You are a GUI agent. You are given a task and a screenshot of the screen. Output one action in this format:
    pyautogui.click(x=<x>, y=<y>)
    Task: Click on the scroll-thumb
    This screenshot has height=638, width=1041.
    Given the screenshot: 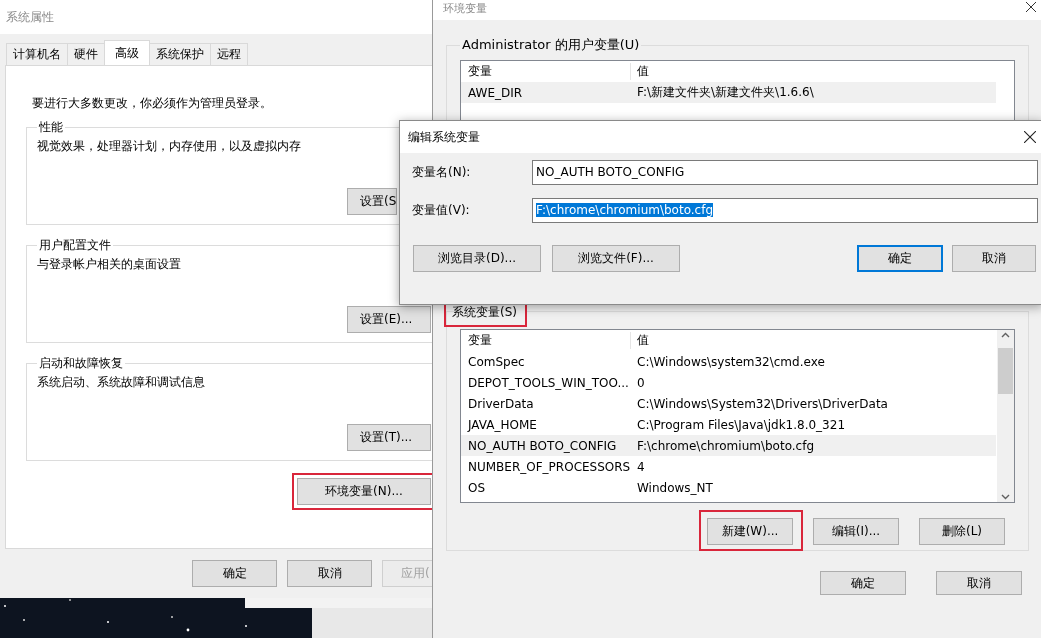 What is the action you would take?
    pyautogui.click(x=1005, y=371)
    